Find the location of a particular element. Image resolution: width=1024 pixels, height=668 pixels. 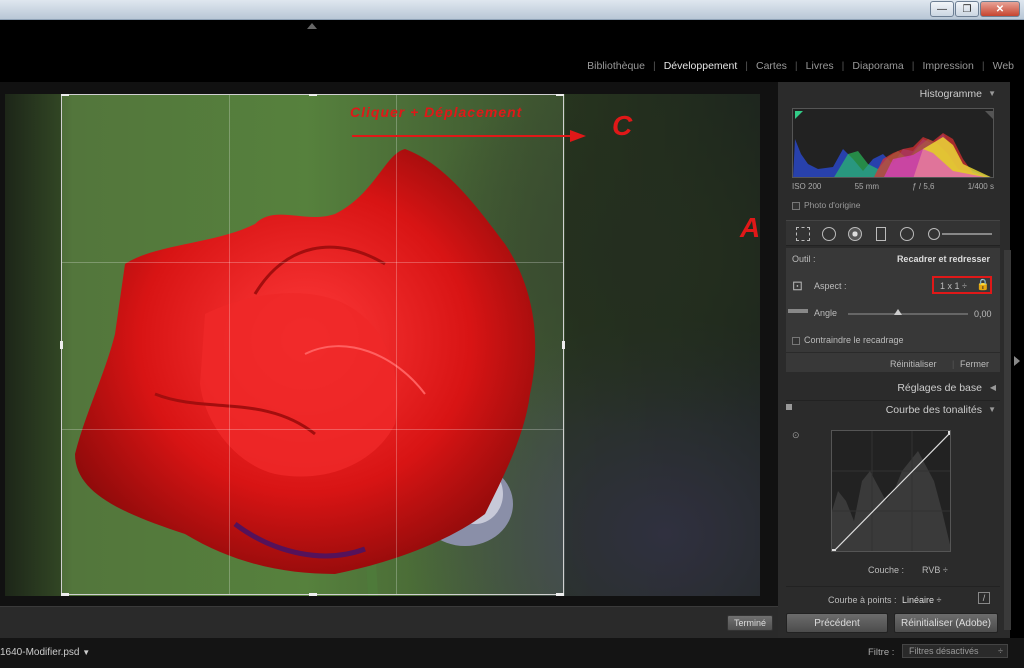

crop-close-button: Fermer is located at coordinates (974, 364).